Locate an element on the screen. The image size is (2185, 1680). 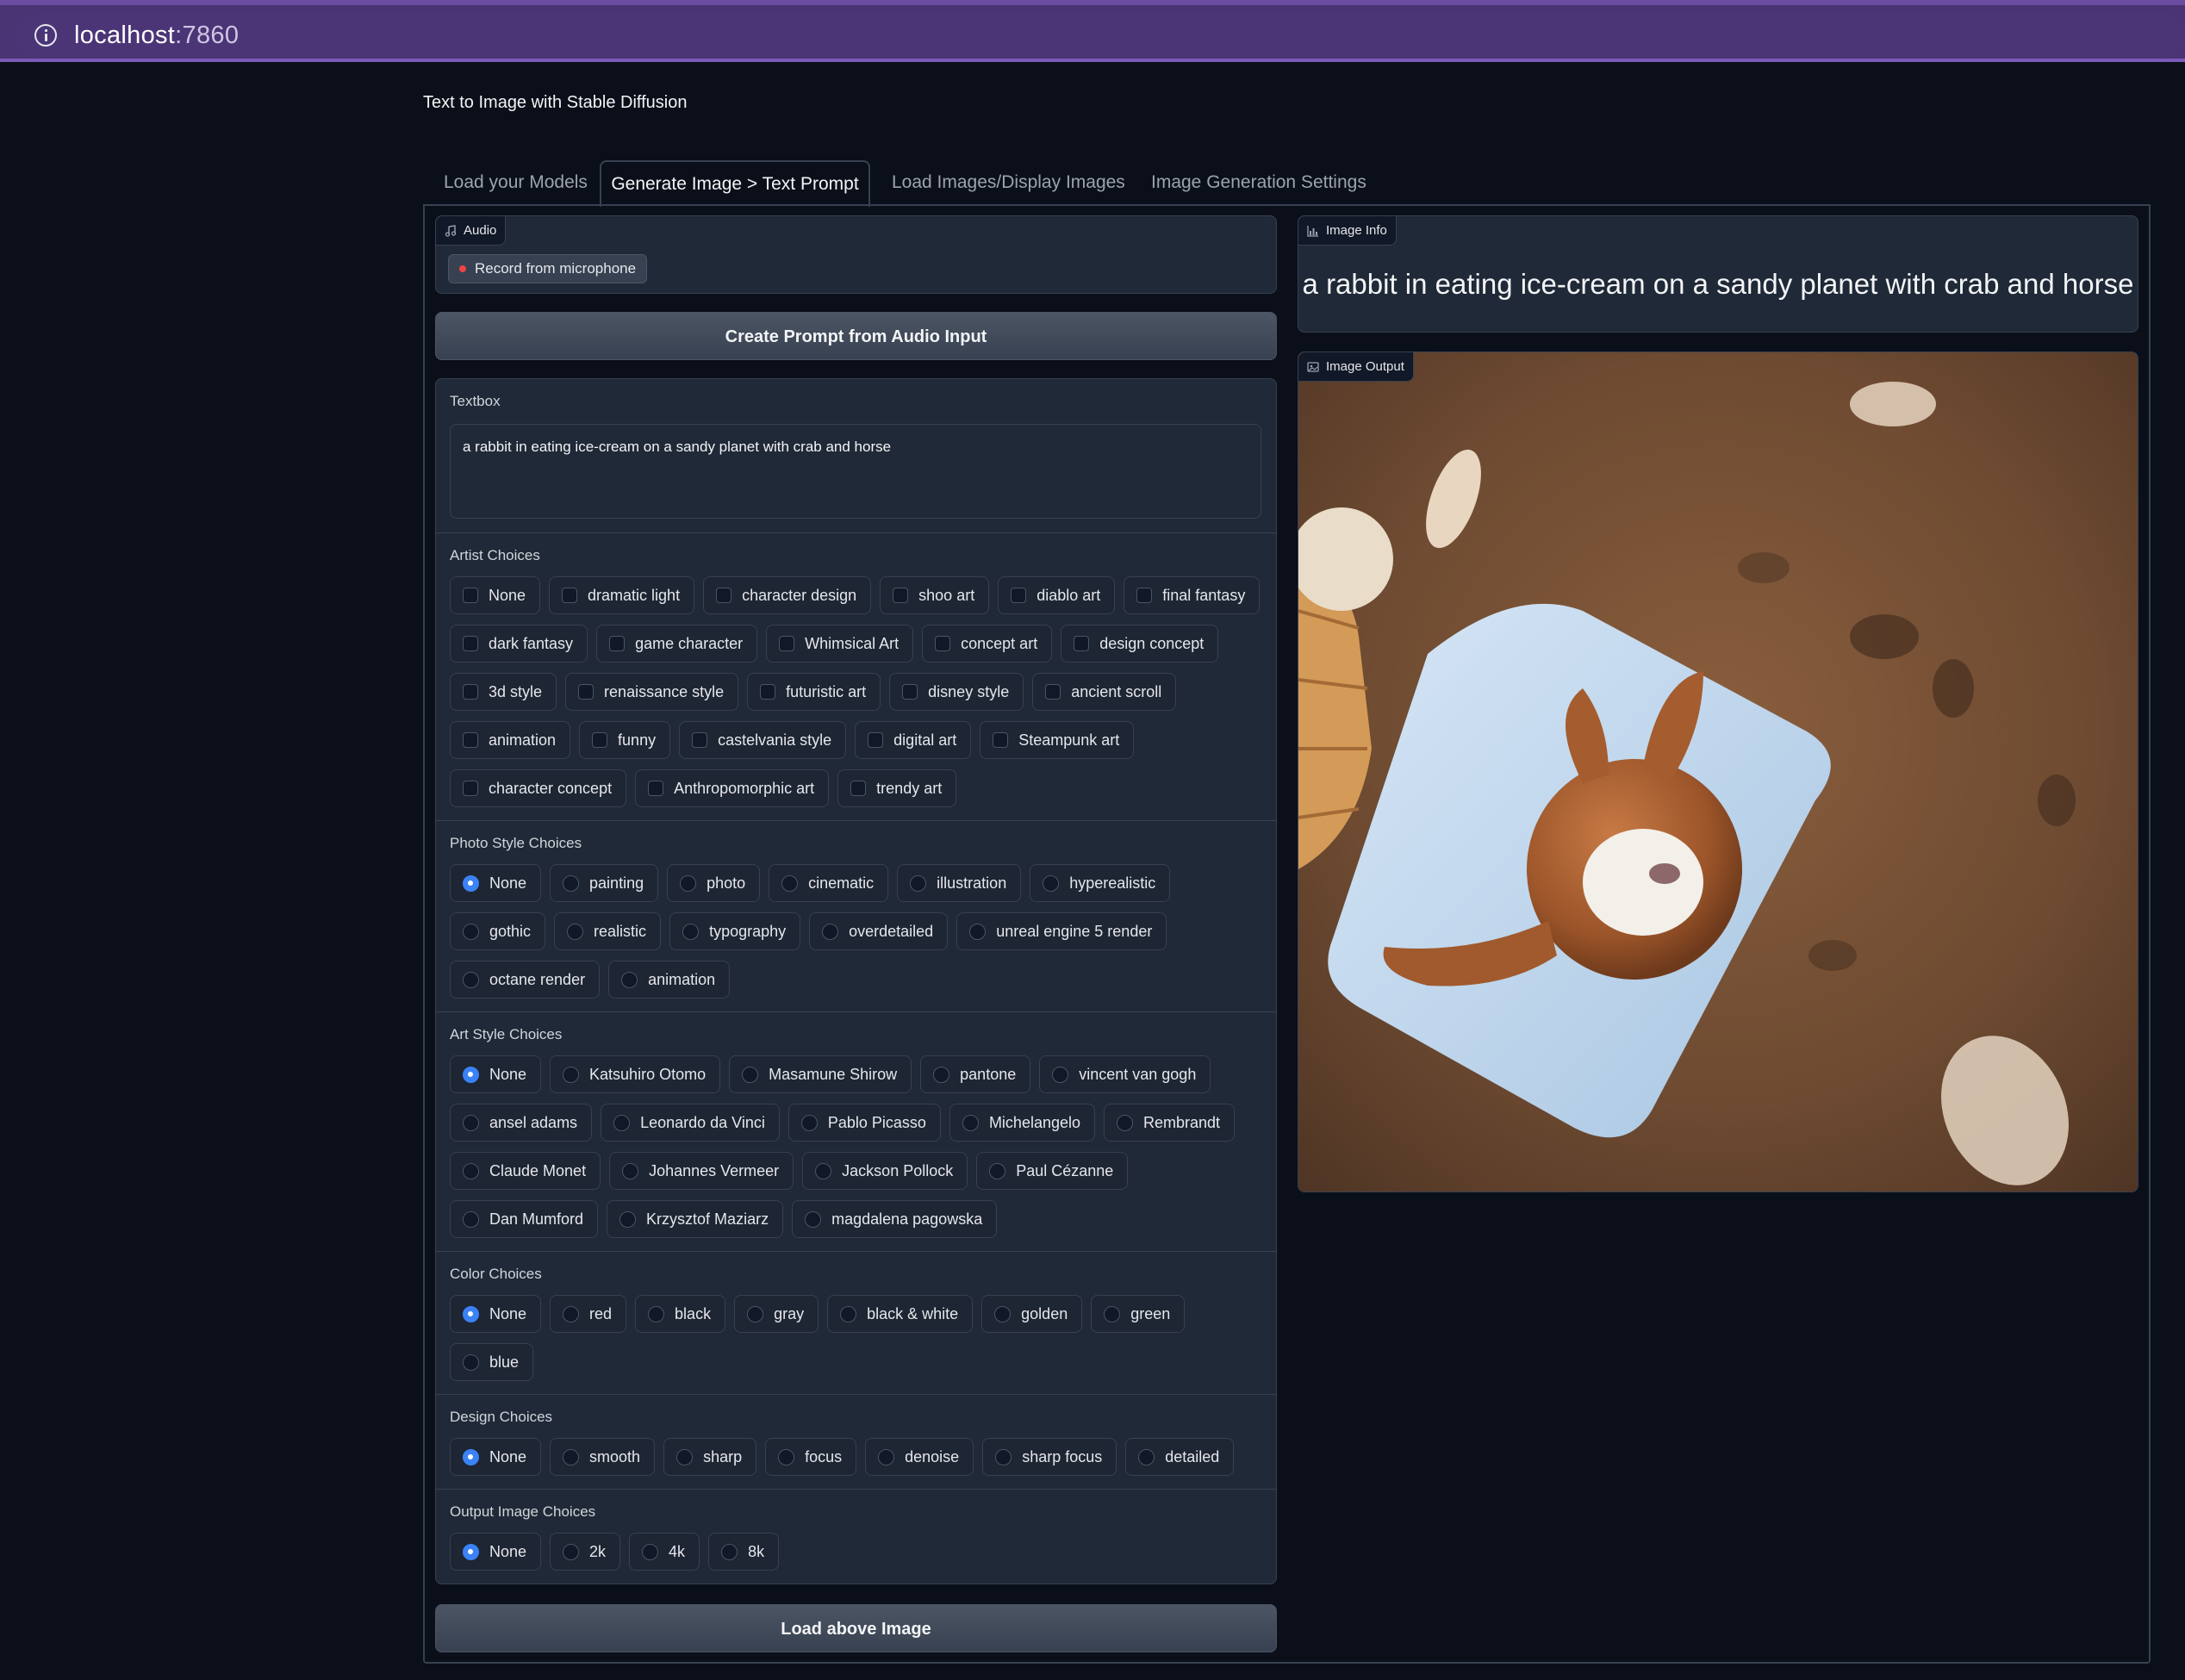
color-option-red: red is located at coordinates (588, 1314).